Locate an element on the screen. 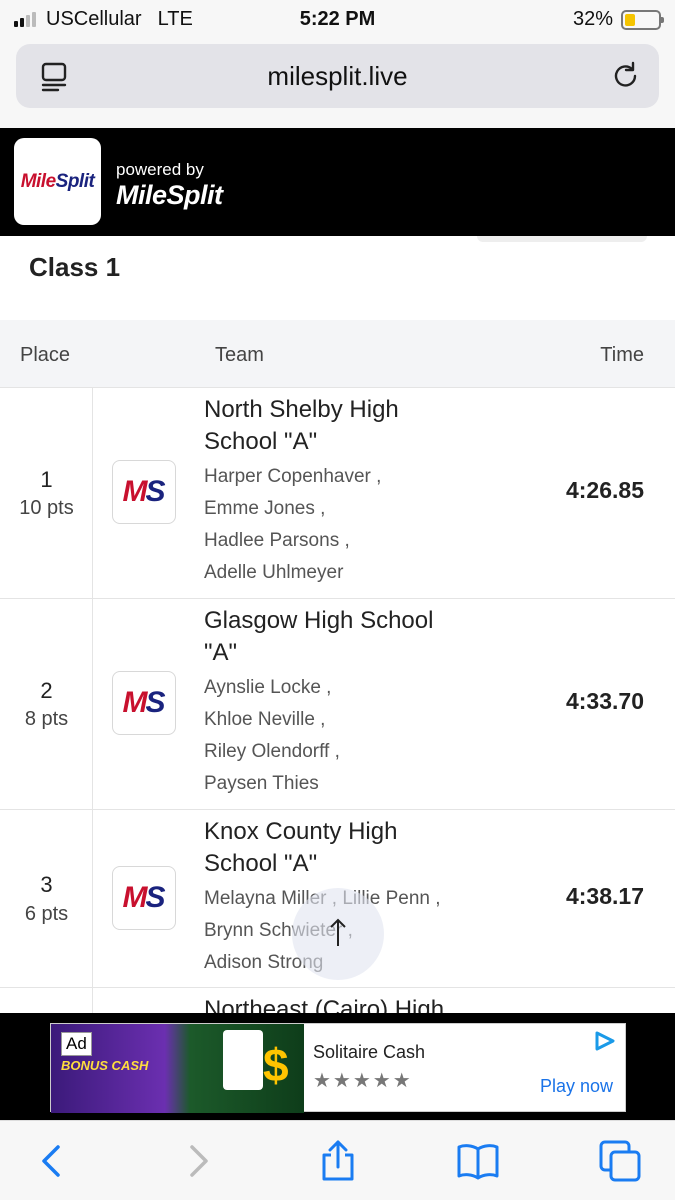 The height and width of the screenshot is (1200, 675). ad-choices-icon is located at coordinates (605, 1041).